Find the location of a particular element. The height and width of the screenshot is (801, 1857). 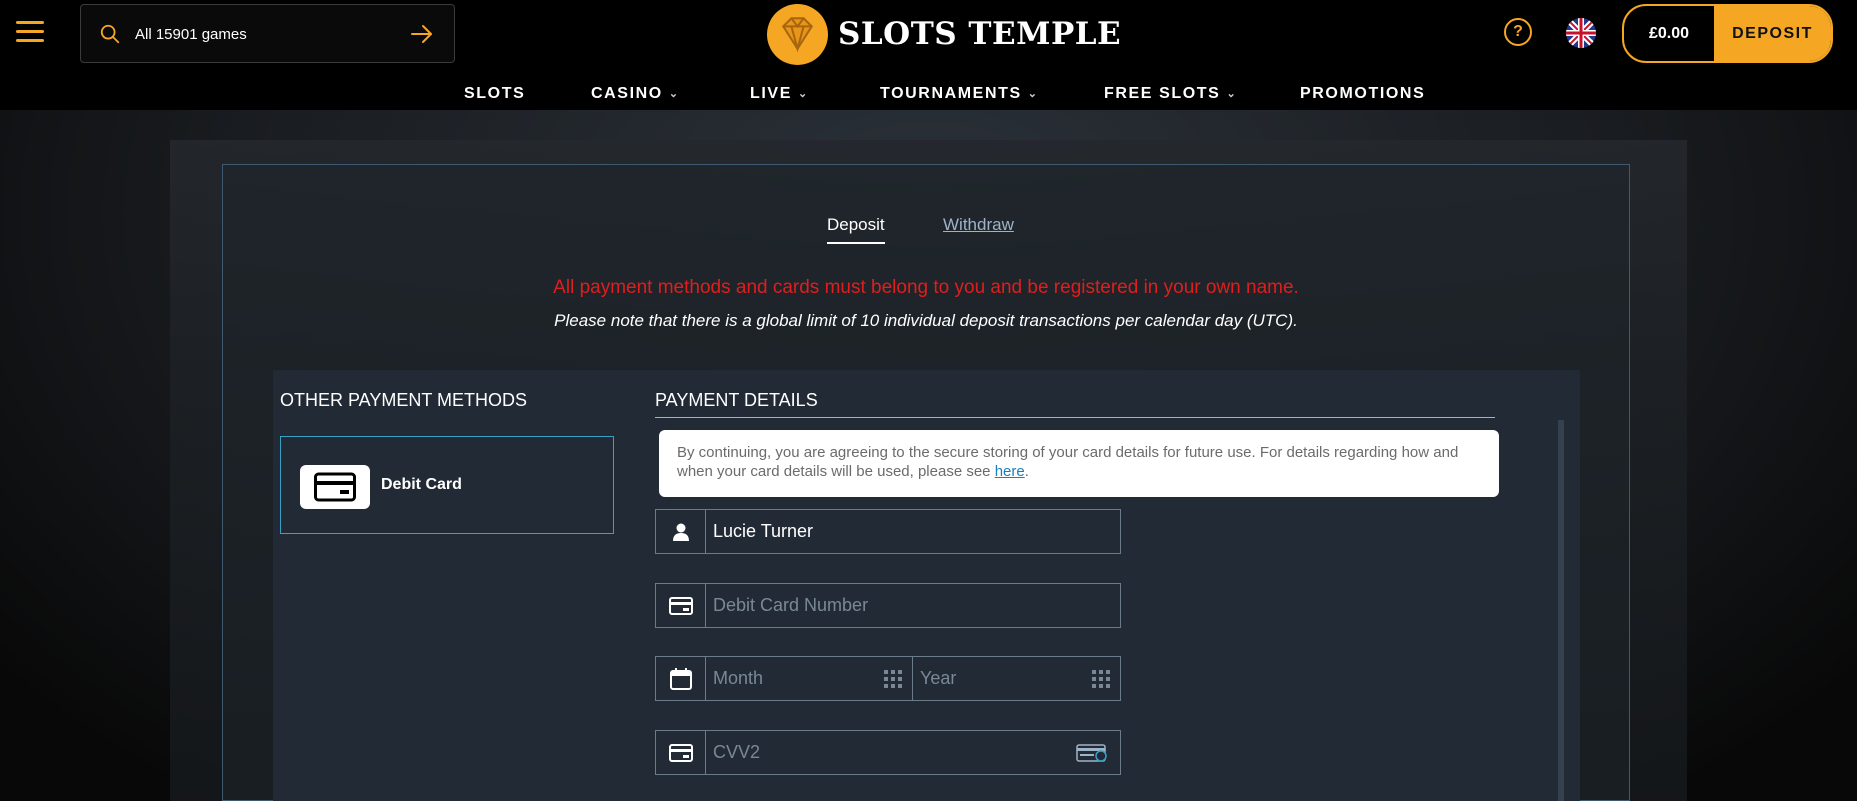

payment-details-title: PAYMENT DETAILS is located at coordinates (1075, 404).